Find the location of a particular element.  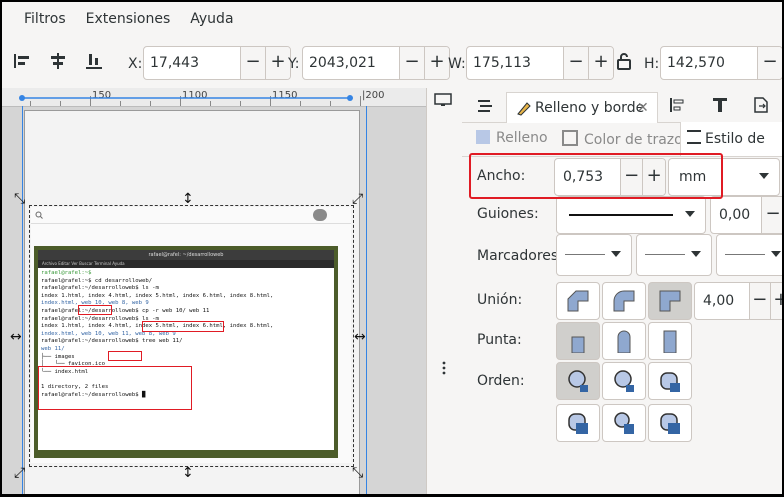

miter-limit-value: 4,00 is located at coordinates (722, 301).